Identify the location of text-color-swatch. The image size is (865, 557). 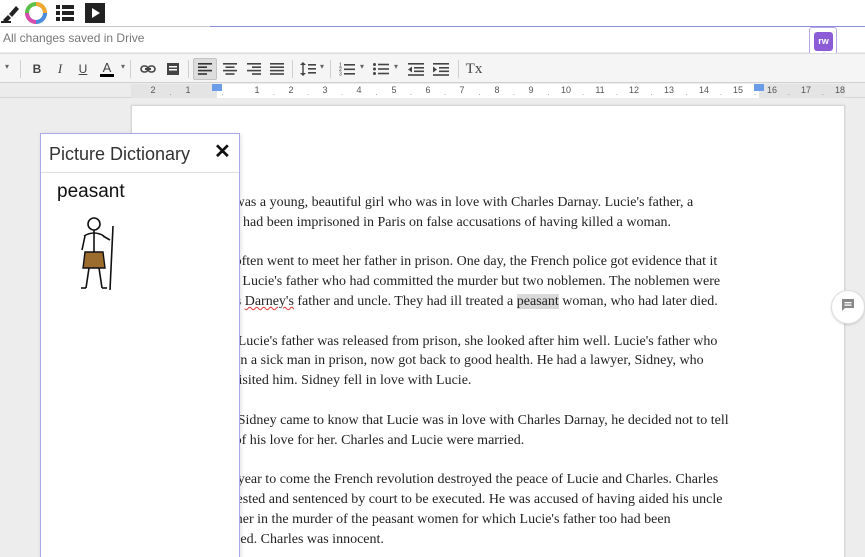
(107, 75).